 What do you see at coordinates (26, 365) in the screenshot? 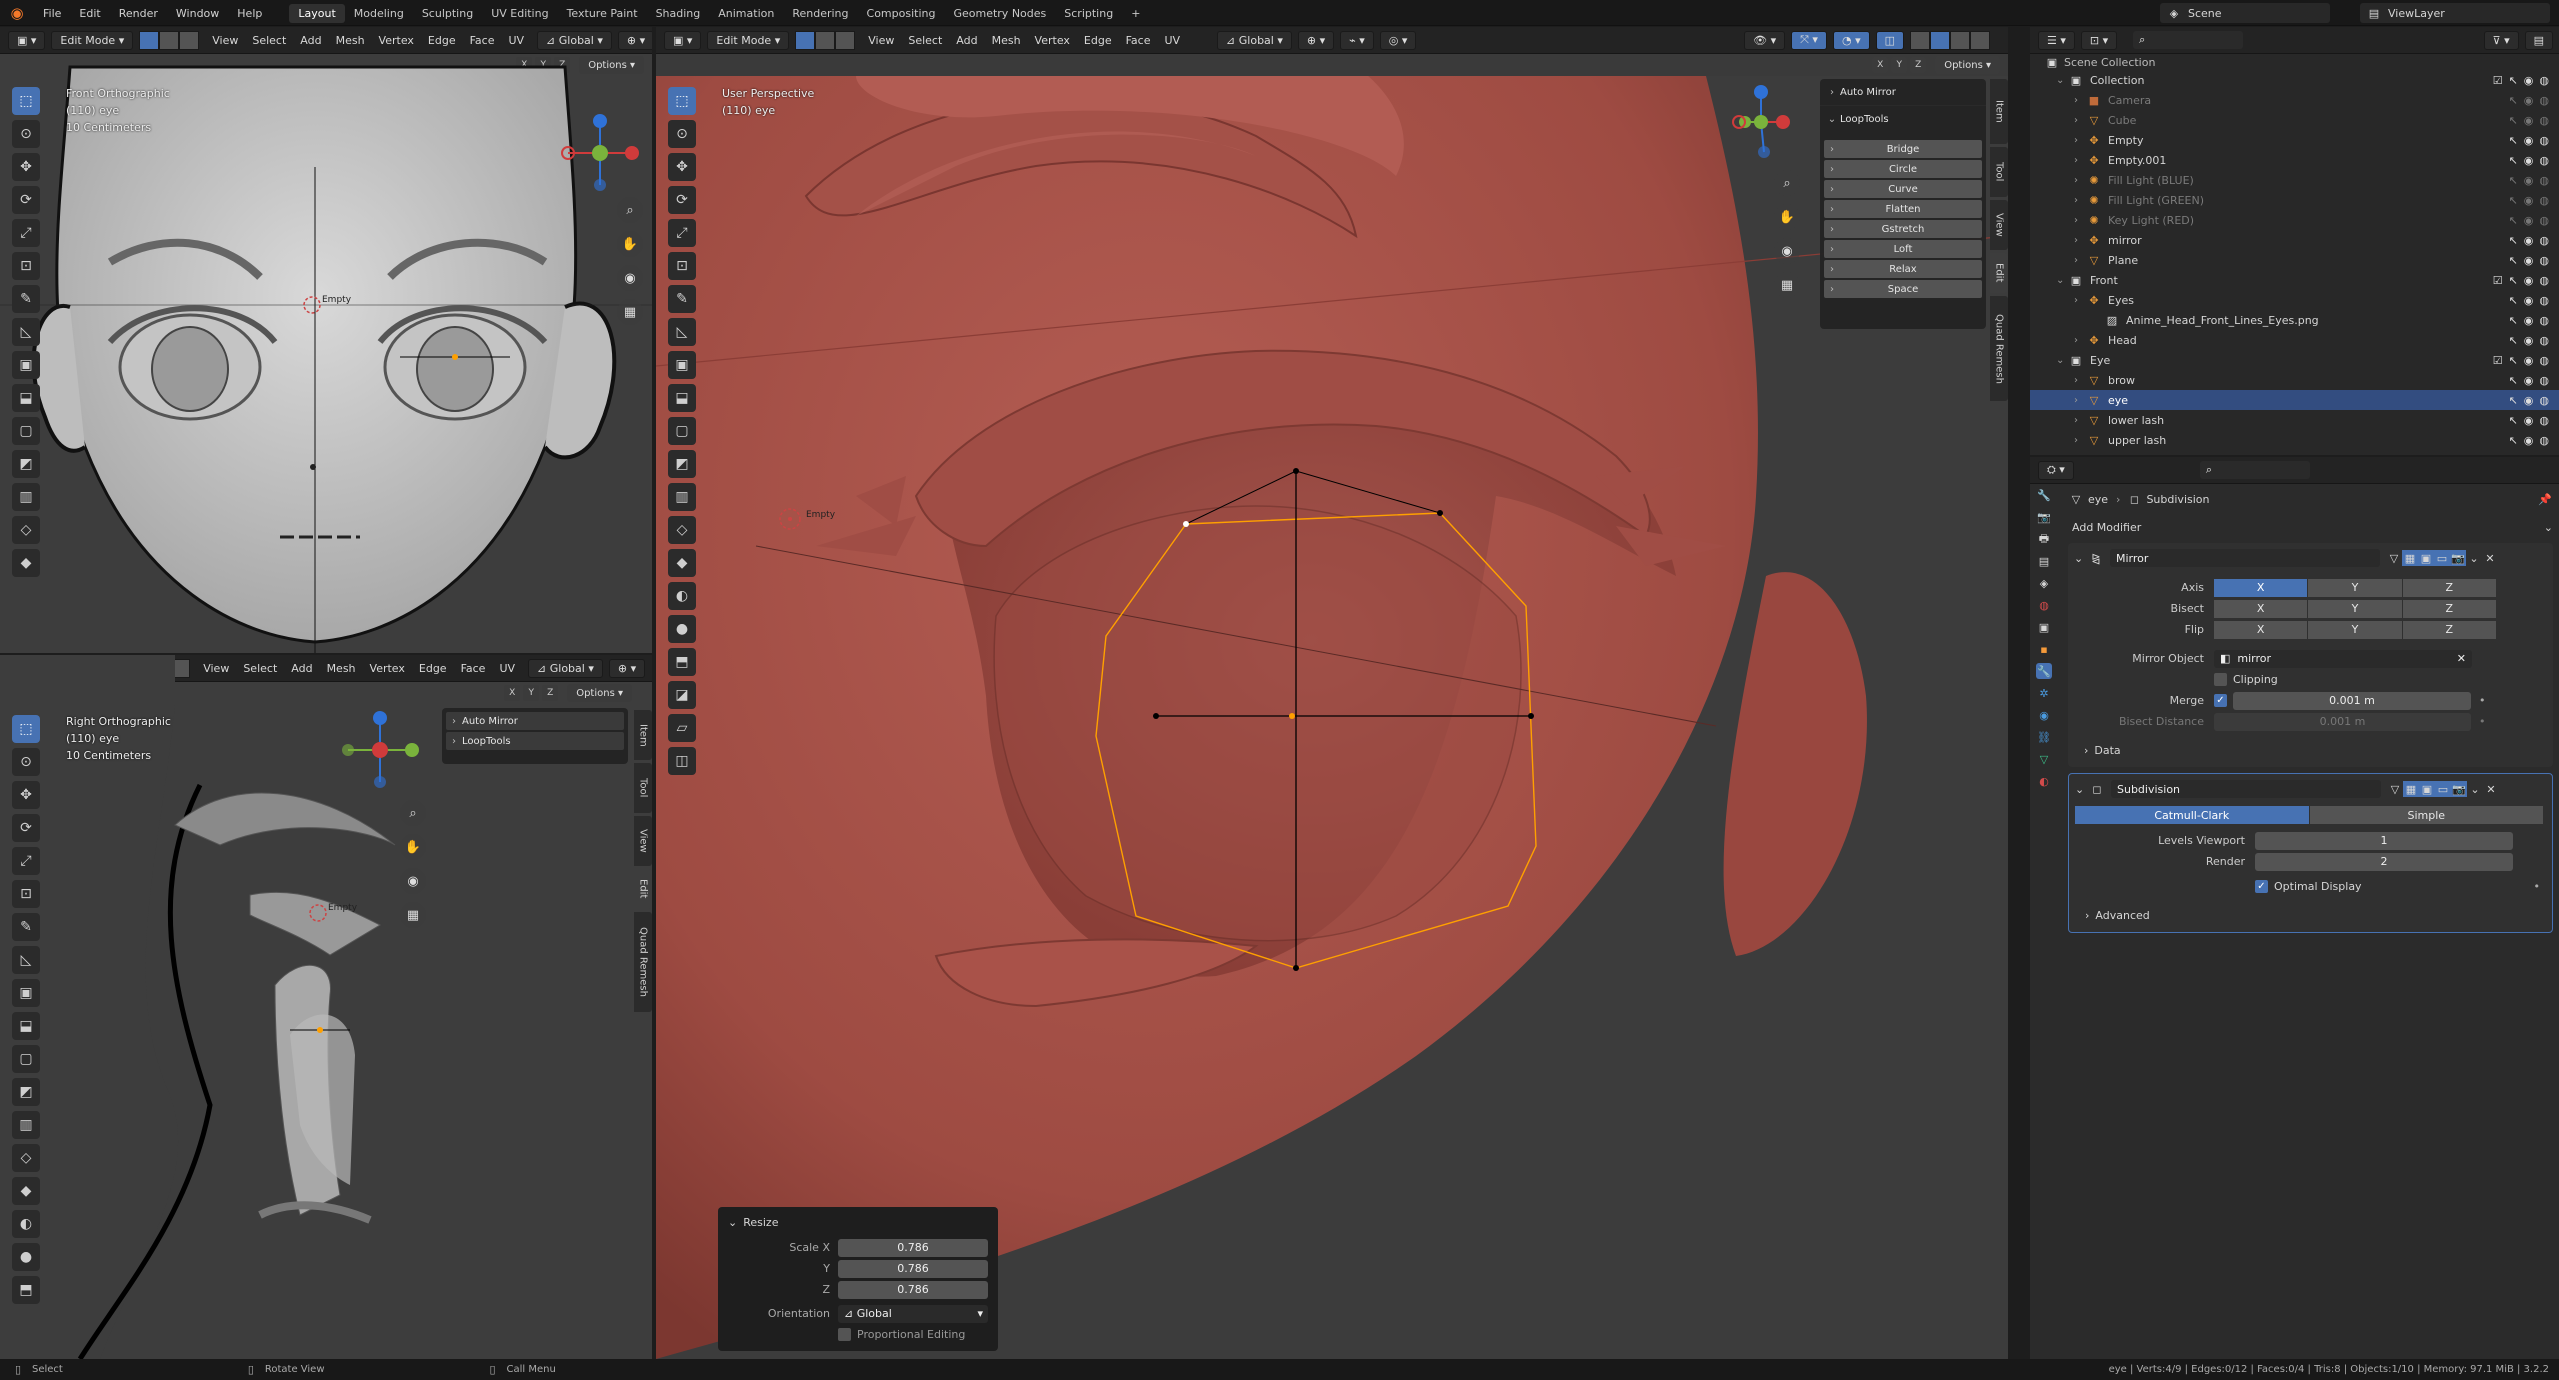
I see `add-cube-icon: ▣` at bounding box center [26, 365].